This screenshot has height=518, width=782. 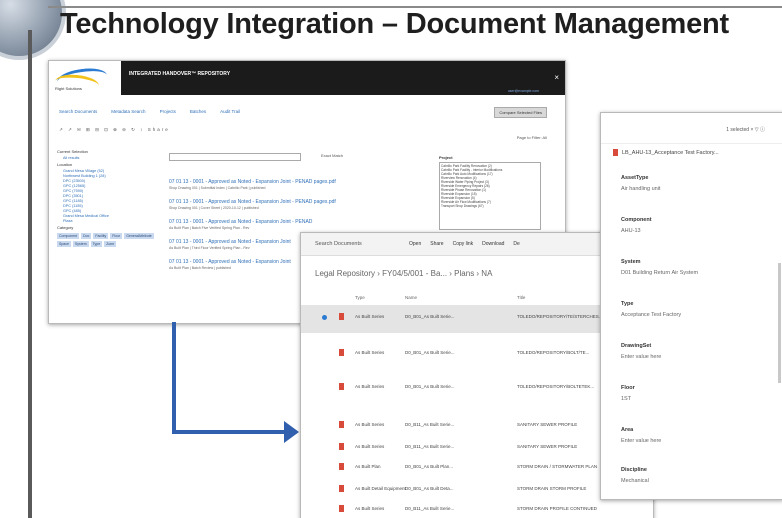 What do you see at coordinates (436, 244) in the screenshot?
I see `share-button: Share` at bounding box center [436, 244].